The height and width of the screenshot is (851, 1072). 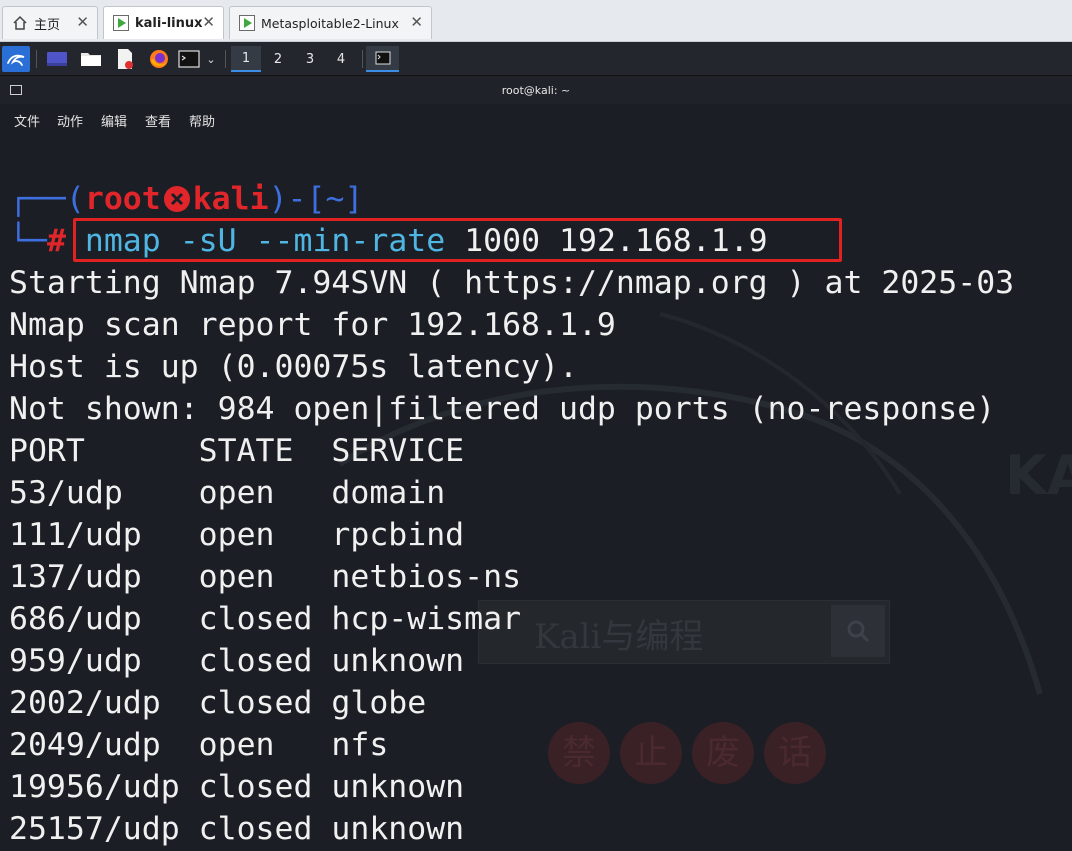 I want to click on search-icon, so click(x=858, y=631).